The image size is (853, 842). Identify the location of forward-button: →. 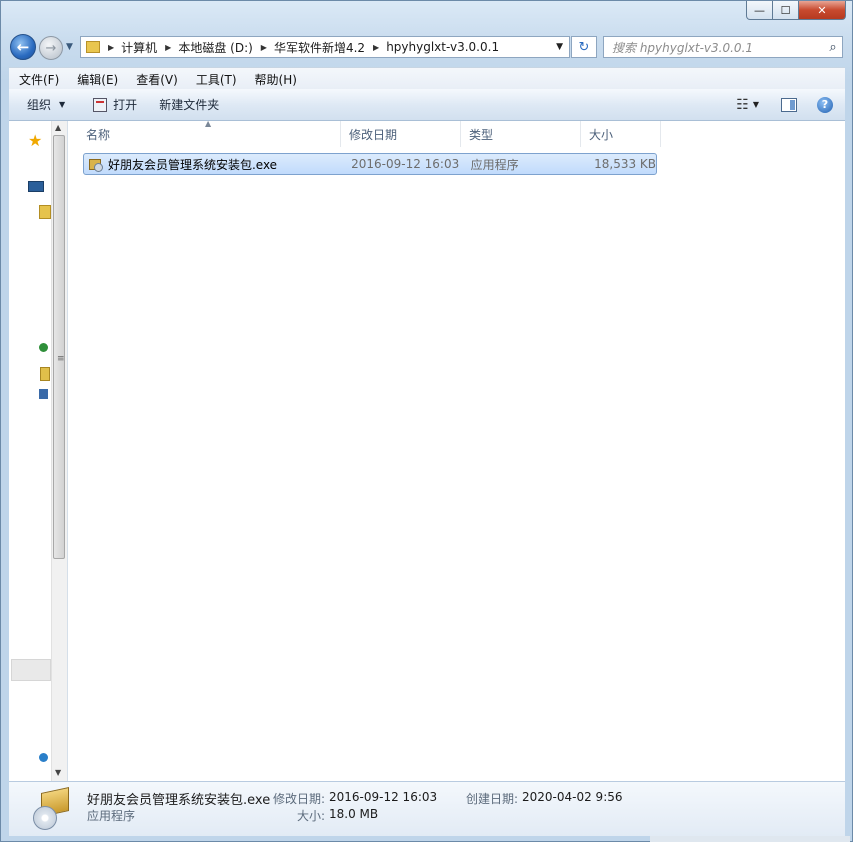
(51, 48).